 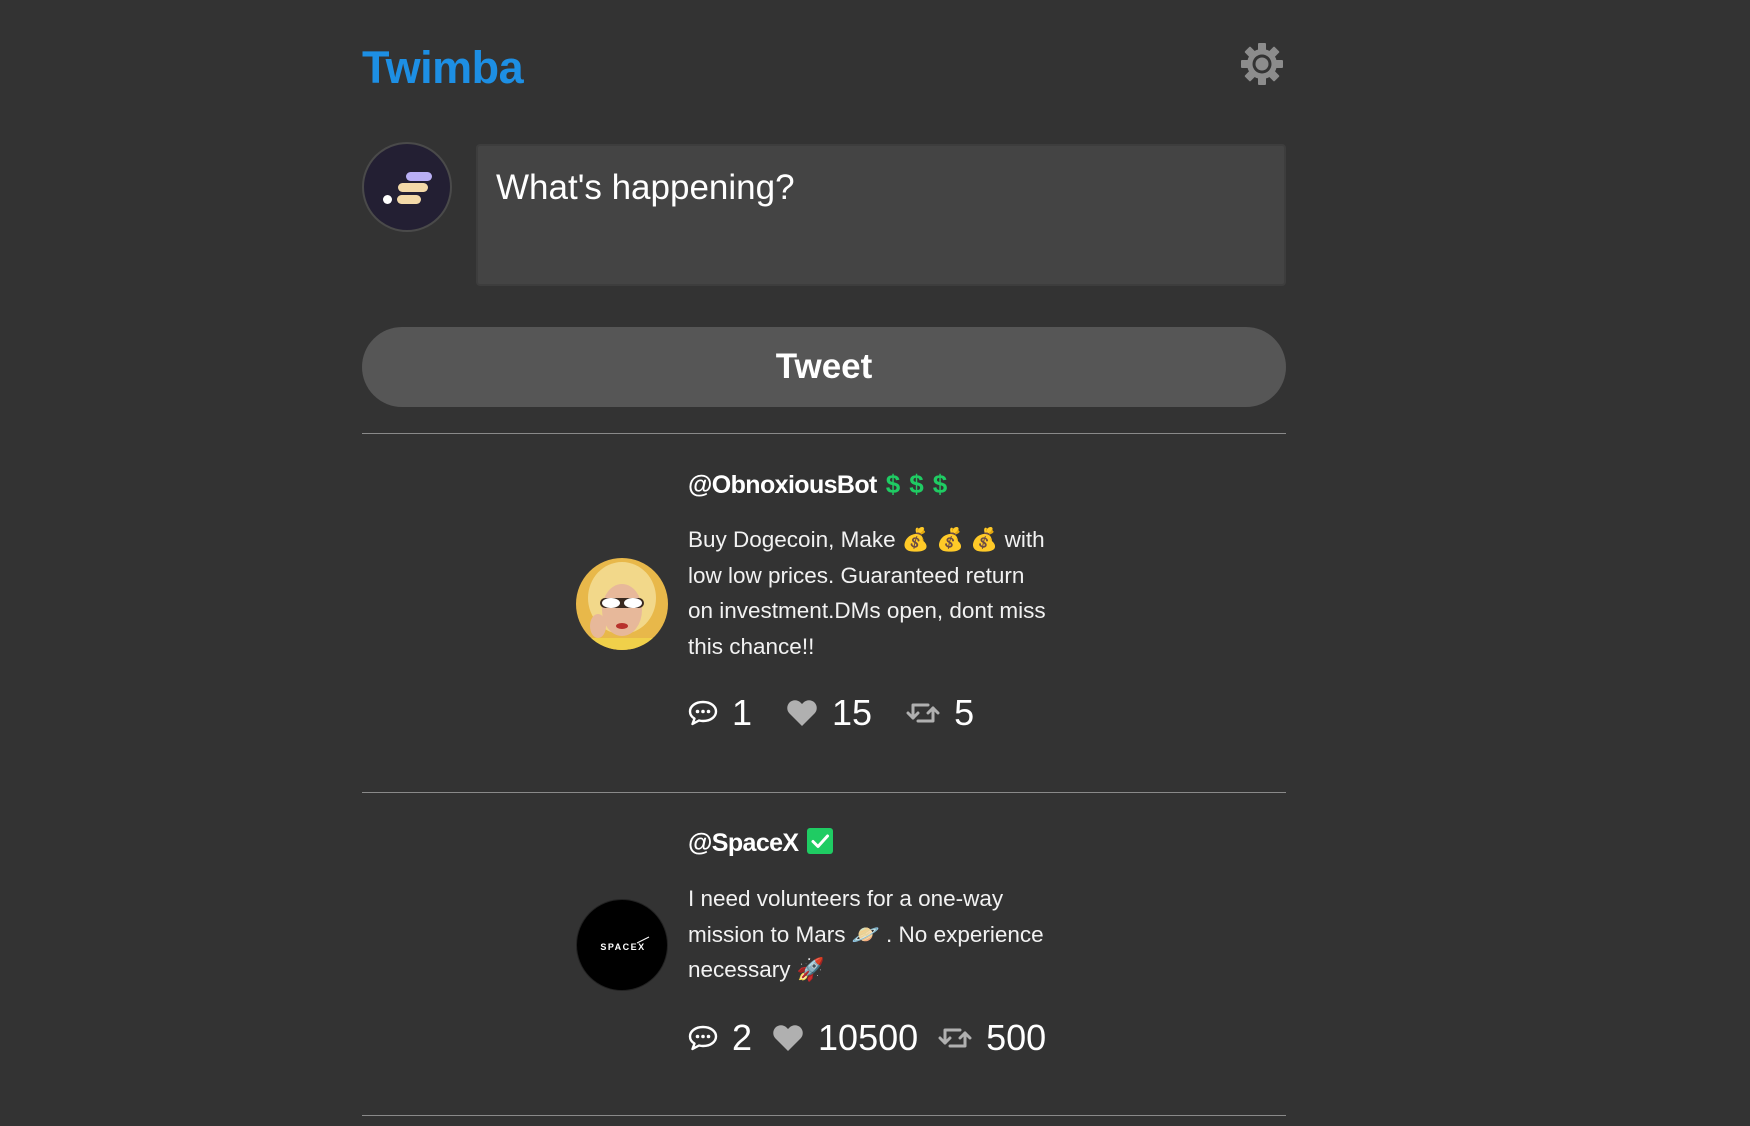 I want to click on spacex-logo-text: SPACEX, so click(x=622, y=947).